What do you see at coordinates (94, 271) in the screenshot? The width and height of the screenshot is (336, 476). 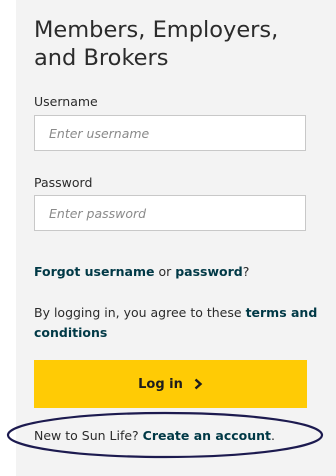 I see `forgot-username-link: Forgot username` at bounding box center [94, 271].